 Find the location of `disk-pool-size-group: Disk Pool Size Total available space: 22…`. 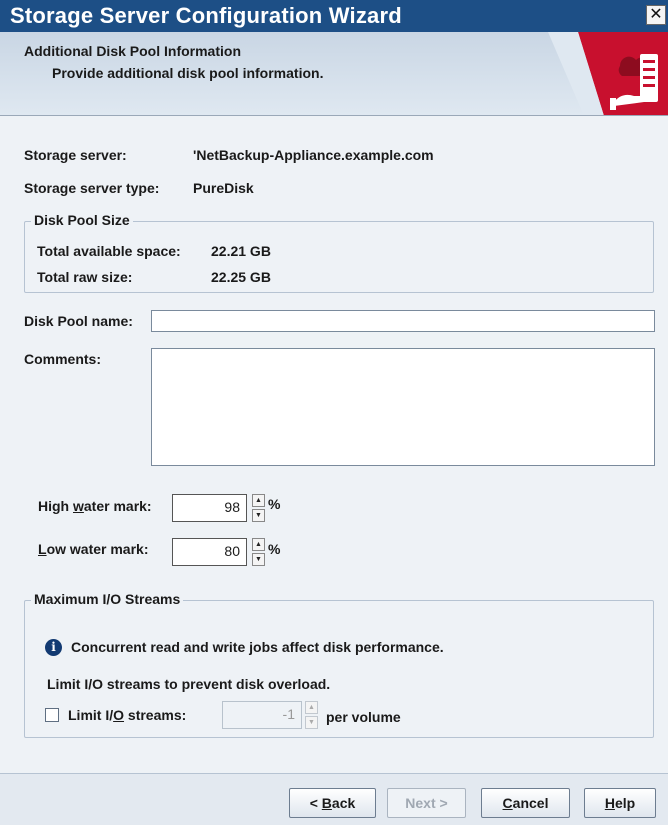

disk-pool-size-group: Disk Pool Size Total available space: 22… is located at coordinates (339, 252).